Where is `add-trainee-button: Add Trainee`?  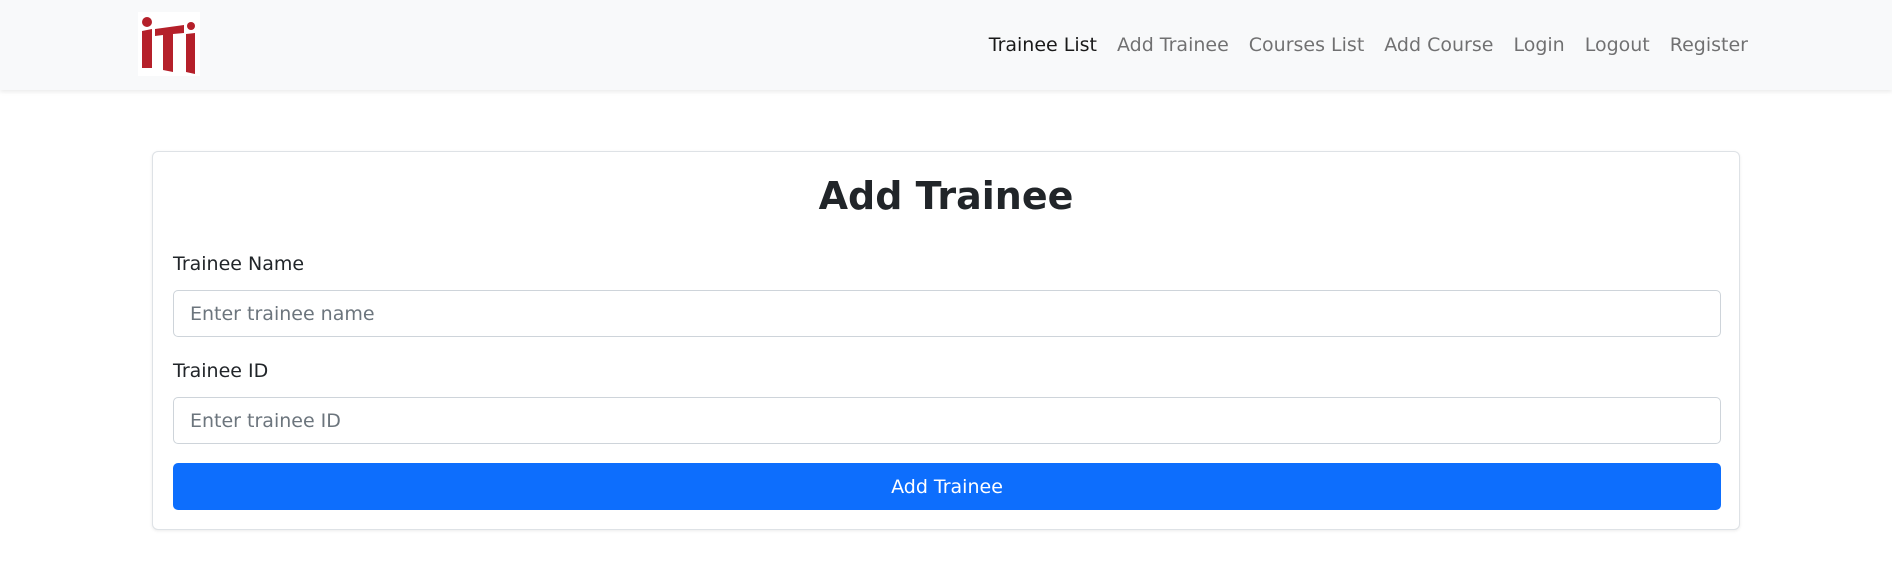 add-trainee-button: Add Trainee is located at coordinates (947, 486).